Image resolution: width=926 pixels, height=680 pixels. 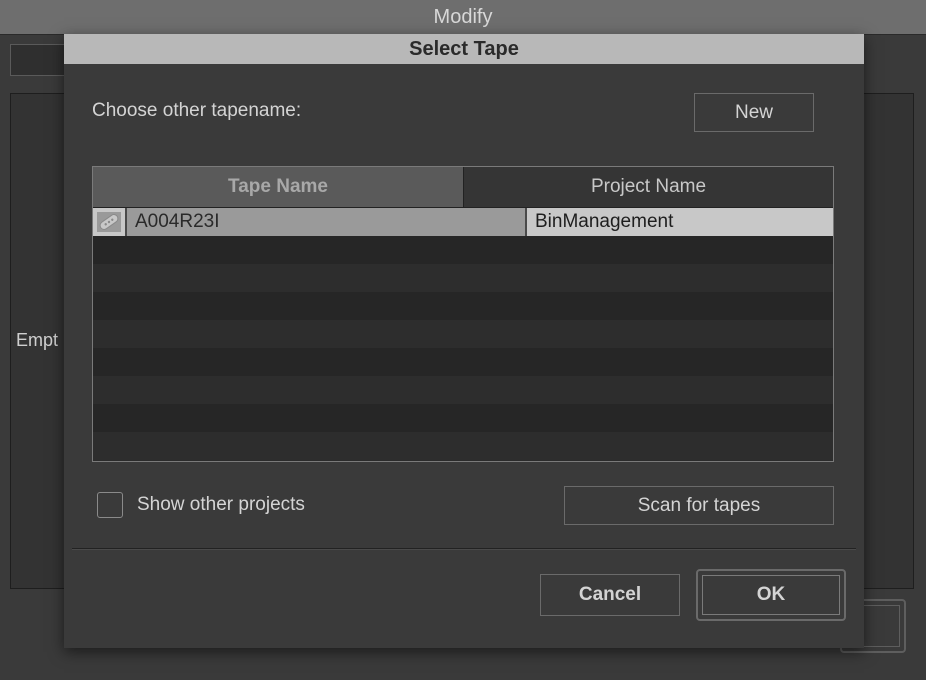 I want to click on project-name-cell: BinManagement, so click(x=680, y=222).